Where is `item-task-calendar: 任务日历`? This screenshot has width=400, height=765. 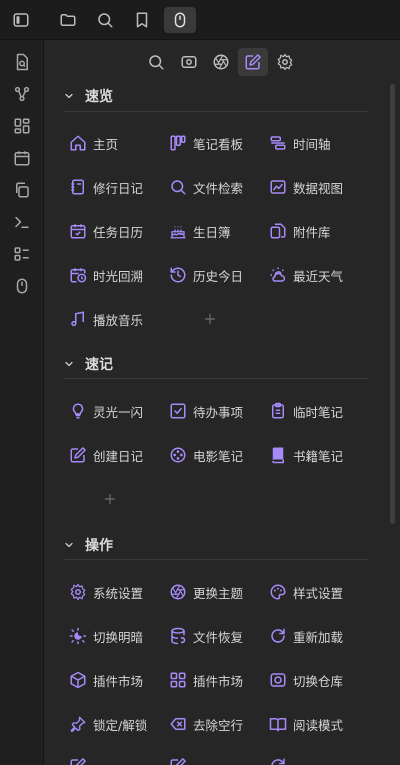
item-task-calendar: 任务日历 is located at coordinates (106, 231).